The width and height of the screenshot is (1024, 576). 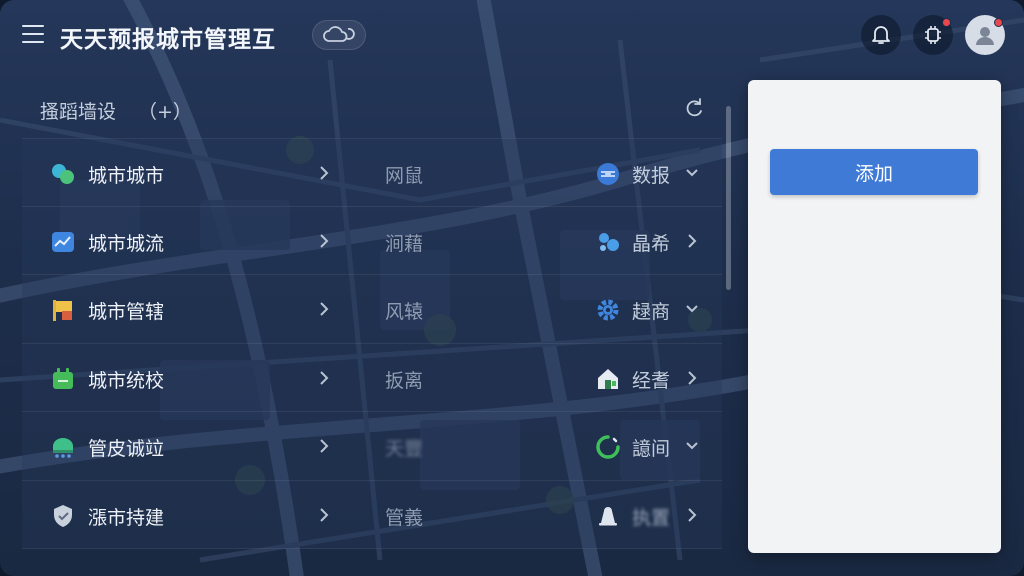 I want to click on notification-button, so click(x=881, y=35).